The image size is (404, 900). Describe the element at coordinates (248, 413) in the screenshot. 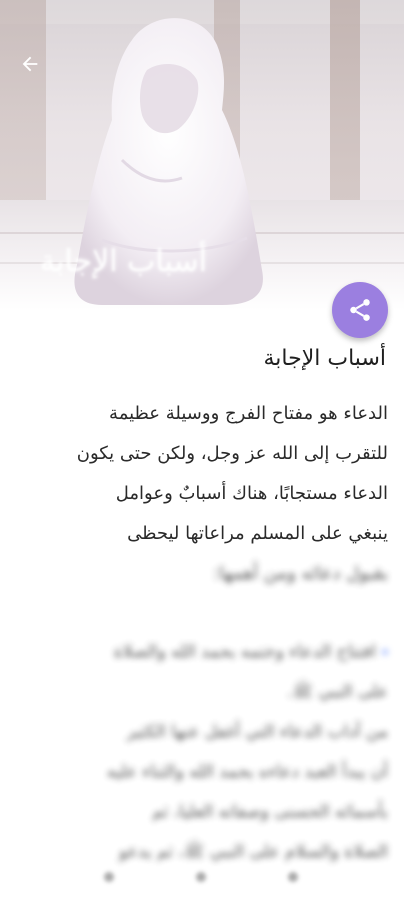

I see `paragraph-line: الدعاء هو مفتاح الفرج ووسيلة عظيمة` at that location.